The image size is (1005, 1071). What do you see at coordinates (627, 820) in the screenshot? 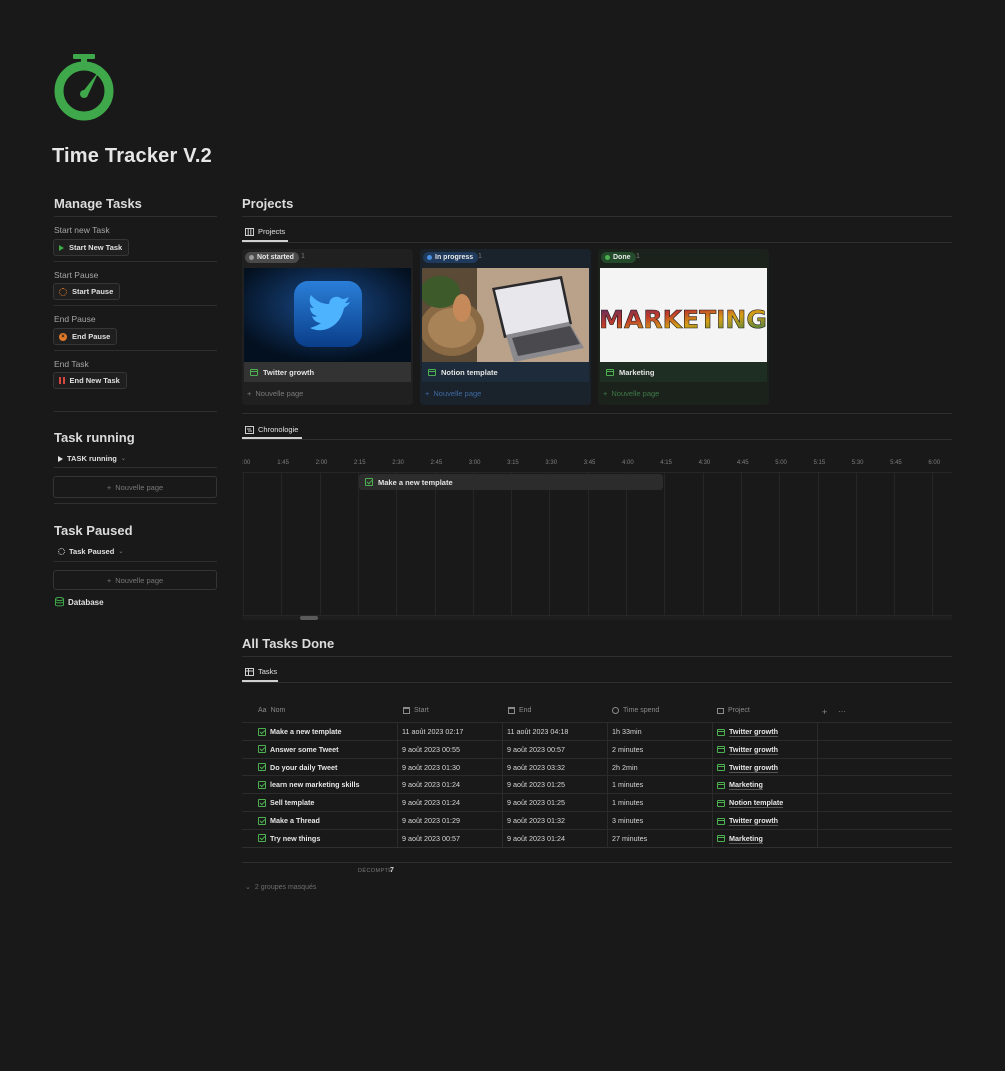
I see `time-cell: 3 minutes` at bounding box center [627, 820].